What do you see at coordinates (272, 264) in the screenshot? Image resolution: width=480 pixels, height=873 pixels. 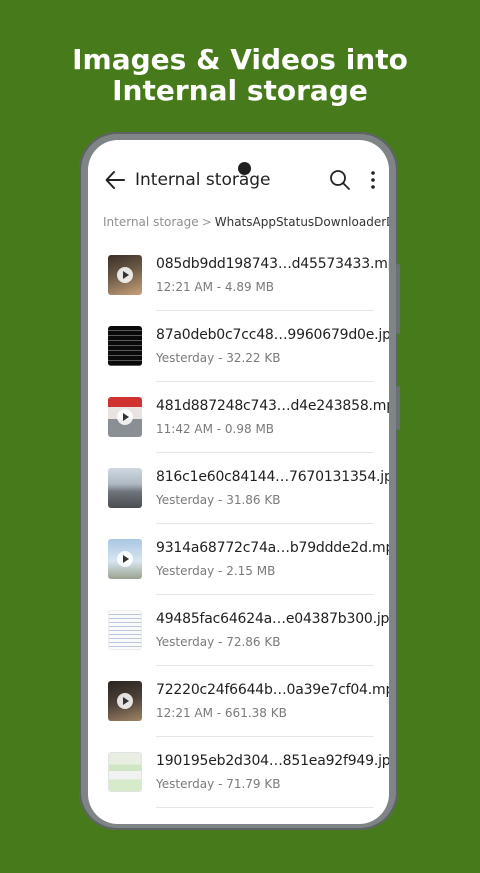 I see `file-name: 085db9dd198743…d45573433.mp4` at bounding box center [272, 264].